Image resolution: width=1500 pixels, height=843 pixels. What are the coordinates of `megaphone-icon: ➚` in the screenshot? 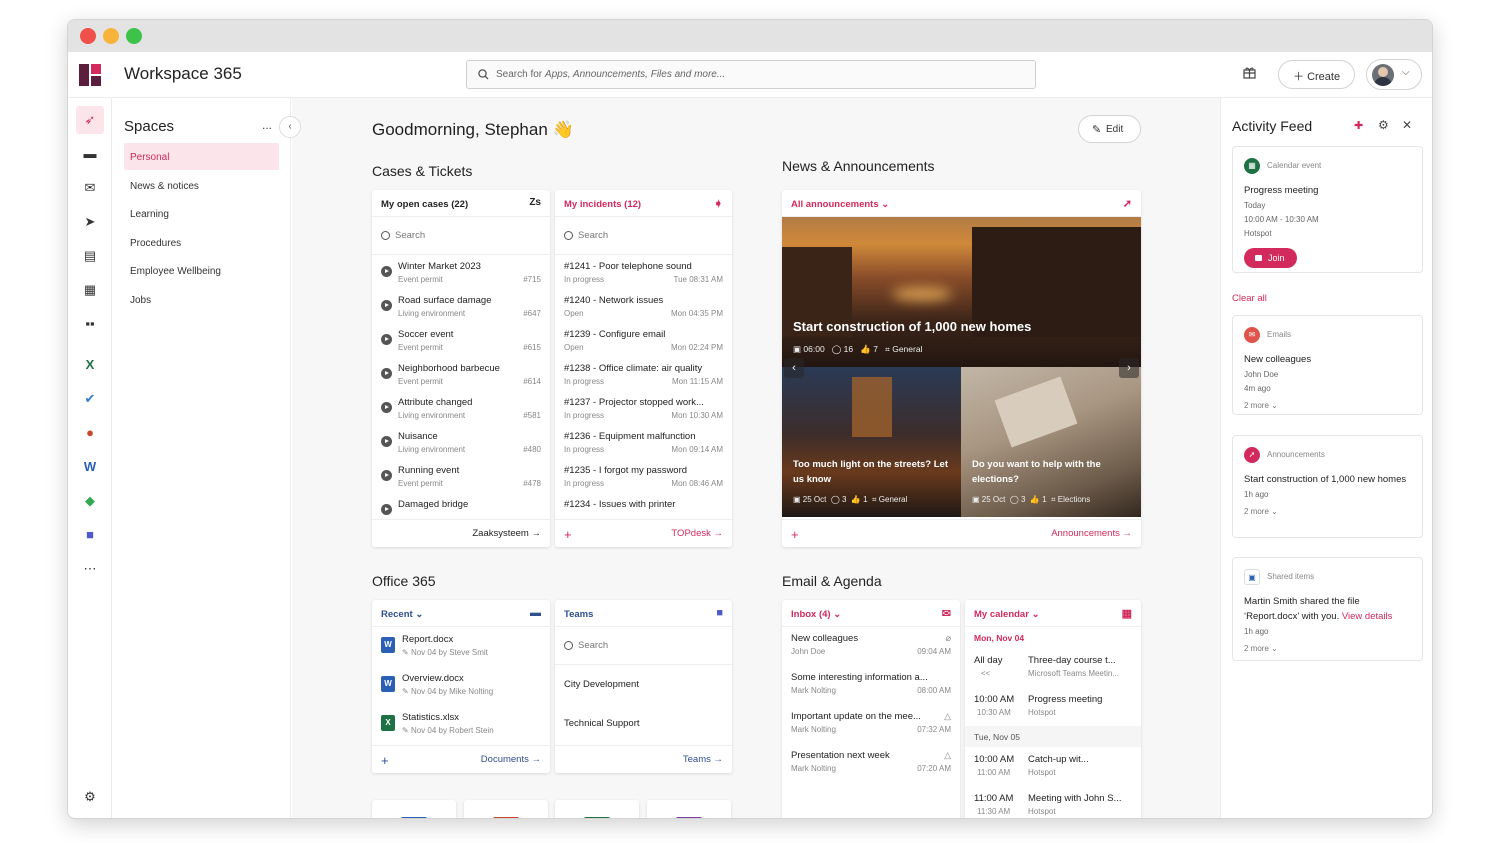 It's located at (1127, 203).